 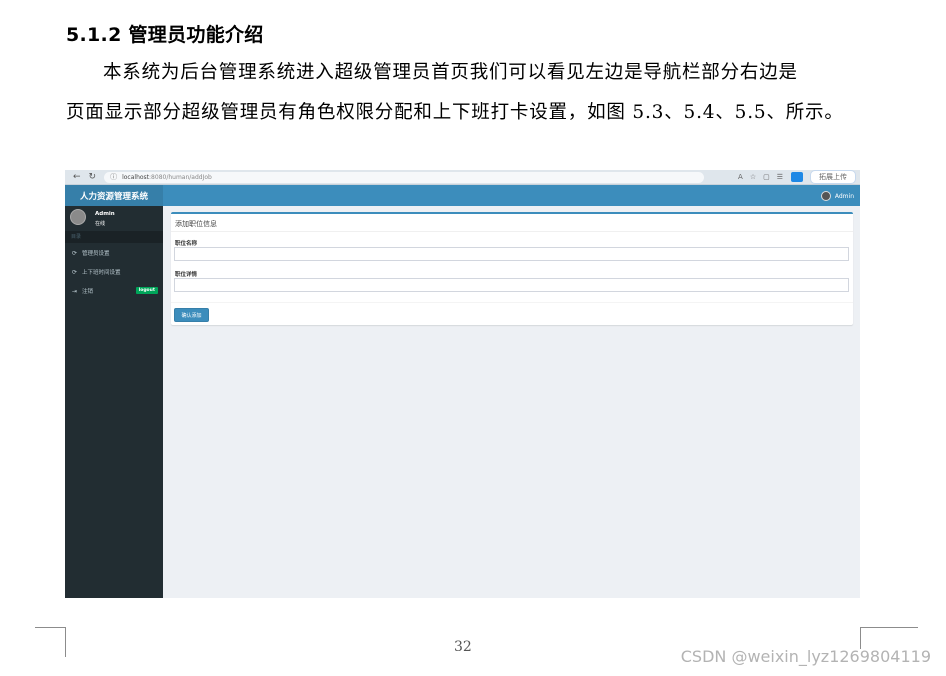 I want to click on app-top-bar, so click(x=462, y=195).